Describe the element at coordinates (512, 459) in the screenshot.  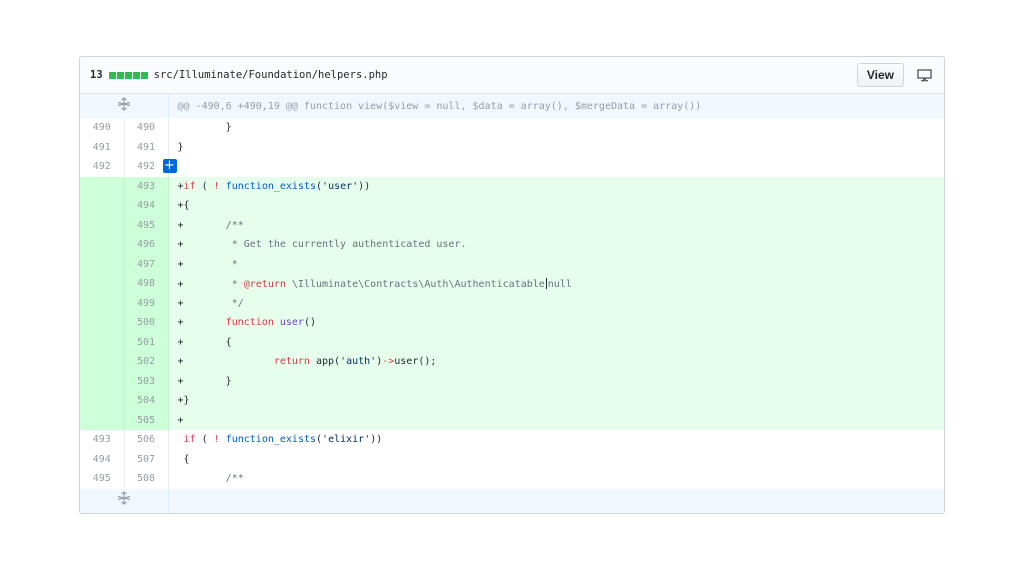
I see `diff-row: 494 507 {` at that location.